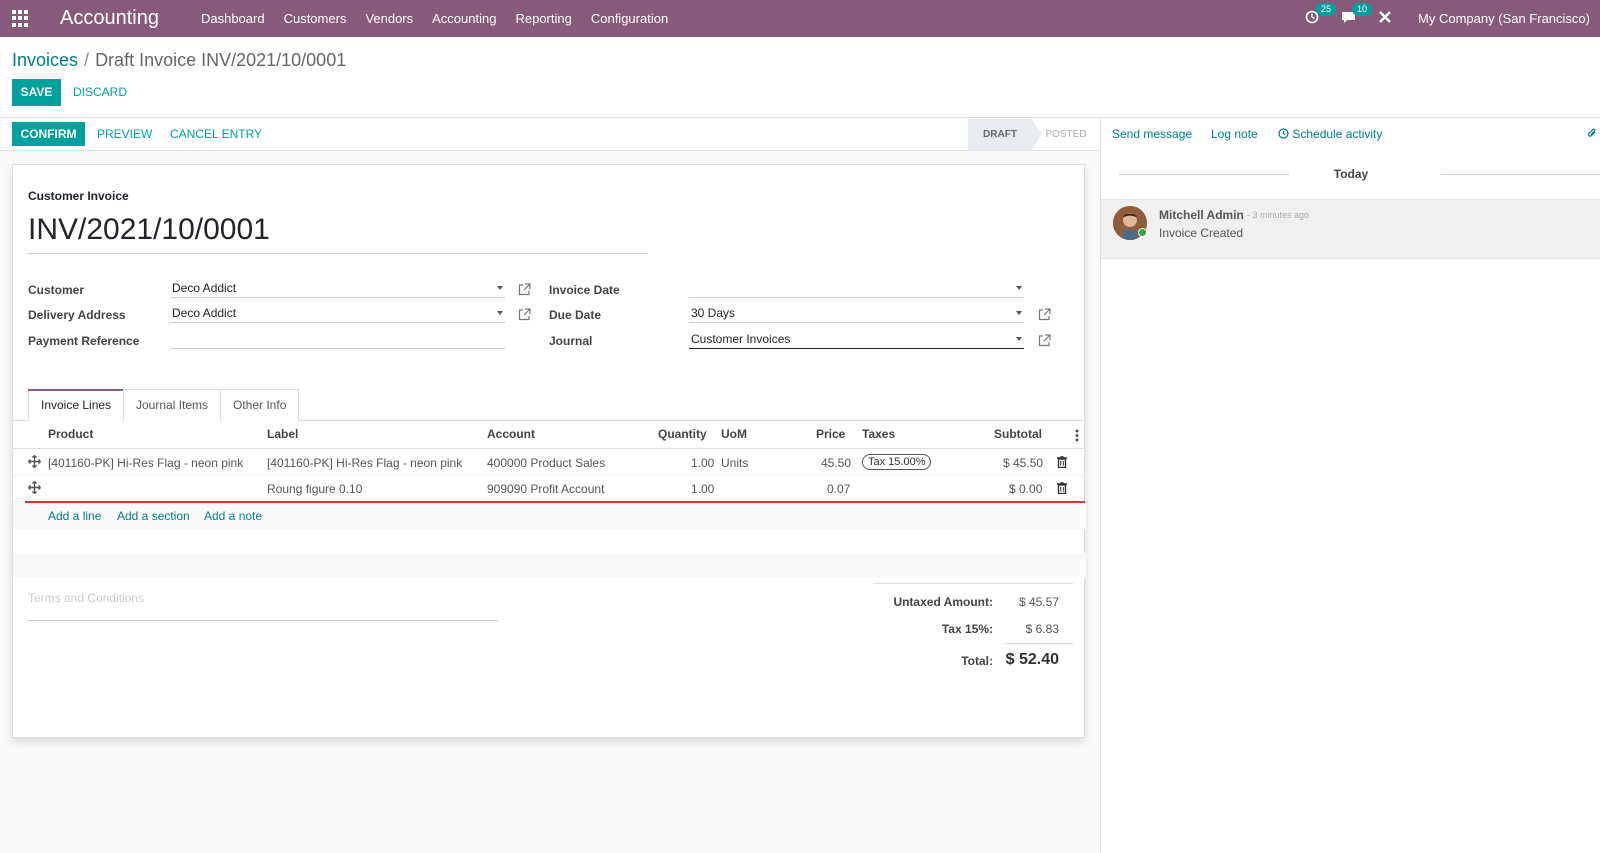 This screenshot has height=853, width=1600. What do you see at coordinates (172, 405) in the screenshot?
I see `tab-journal-items: Journal Items` at bounding box center [172, 405].